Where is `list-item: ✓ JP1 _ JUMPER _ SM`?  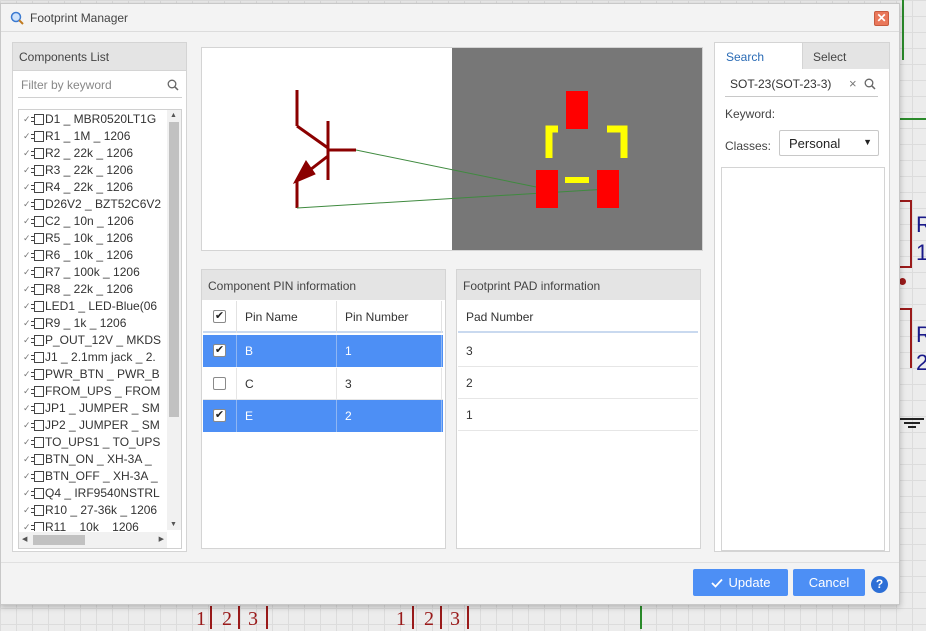
list-item: ✓ JP1 _ JUMPER _ SM is located at coordinates (93, 408).